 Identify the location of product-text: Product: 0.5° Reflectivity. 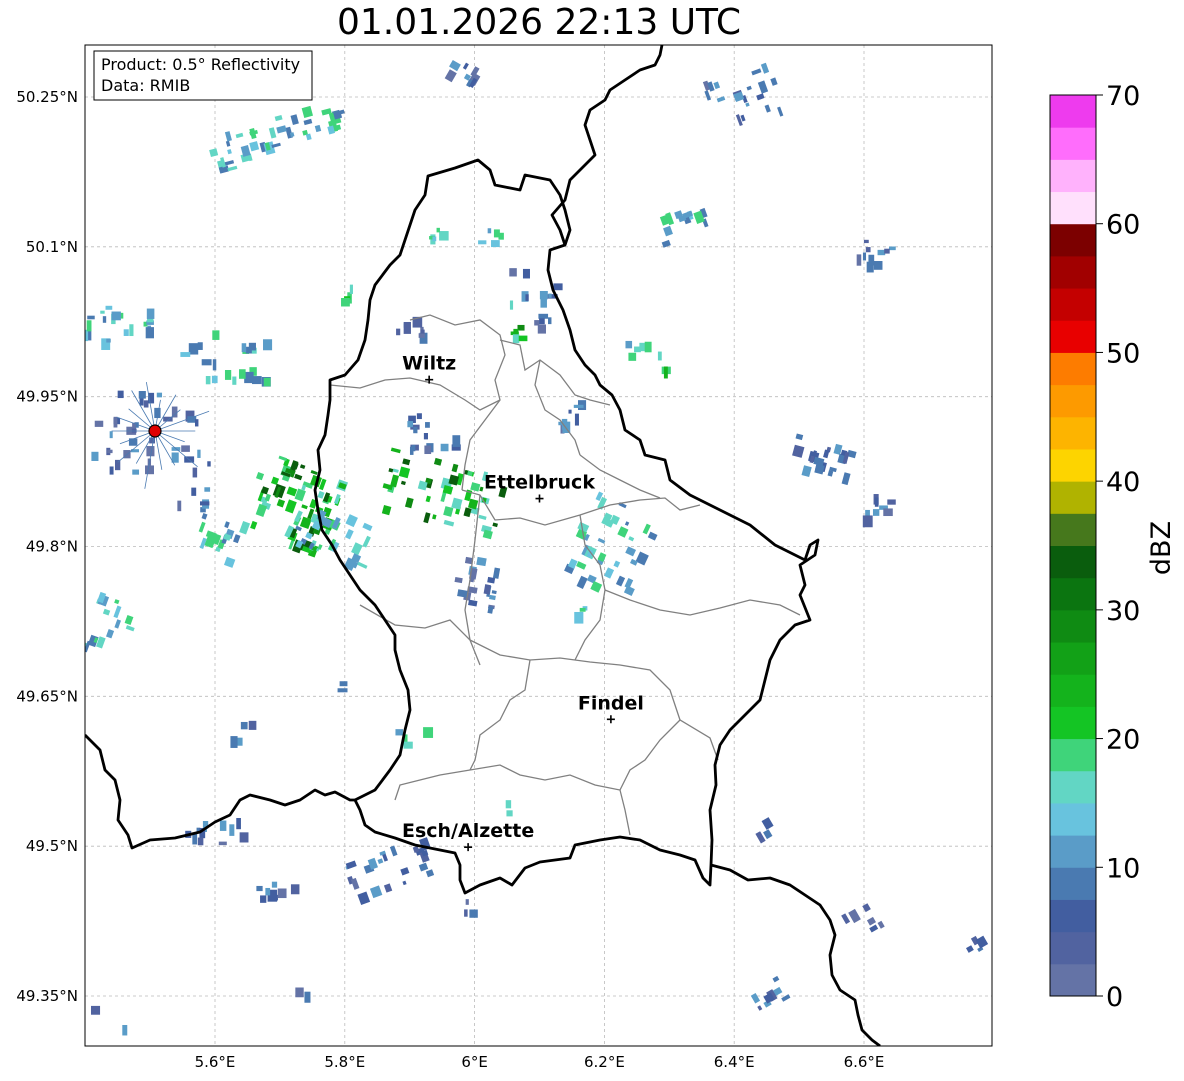
(200, 64).